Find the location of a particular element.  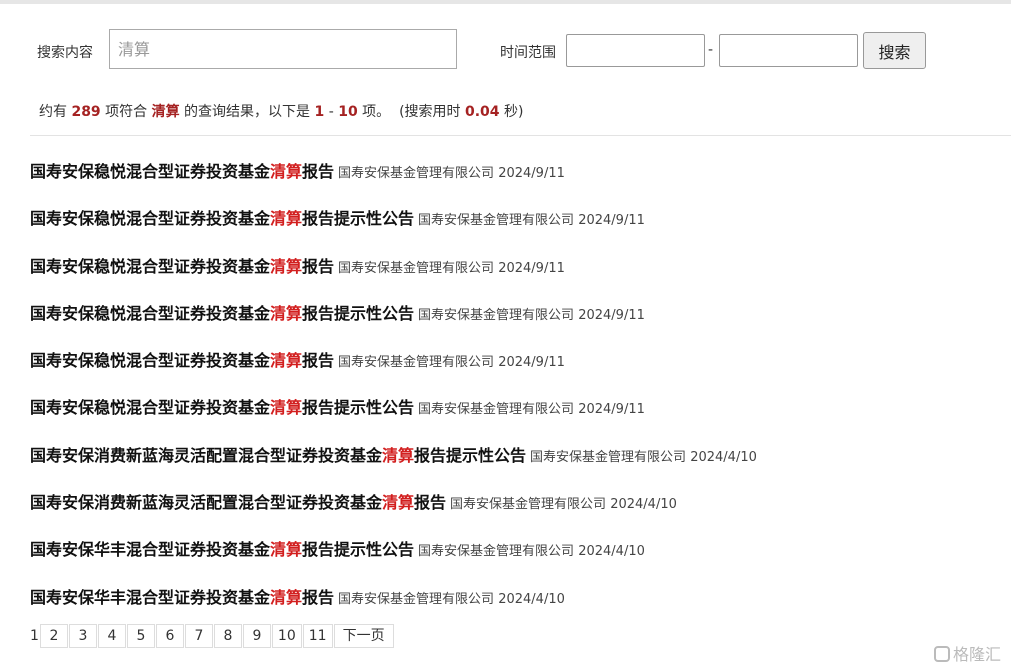

page-link: 11 is located at coordinates (317, 636).